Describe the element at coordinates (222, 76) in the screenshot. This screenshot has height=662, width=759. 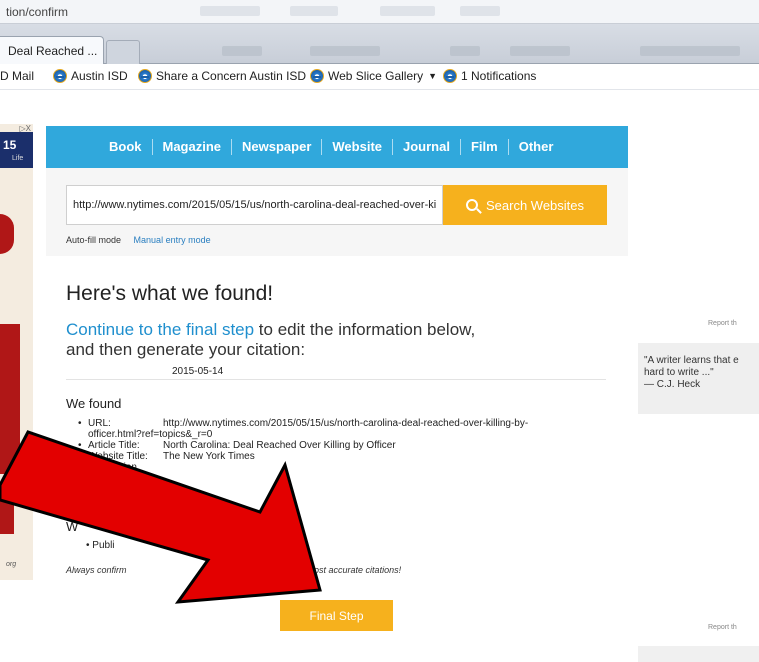
I see `favorite-share-concern: Share a Concern Austin ISD` at that location.